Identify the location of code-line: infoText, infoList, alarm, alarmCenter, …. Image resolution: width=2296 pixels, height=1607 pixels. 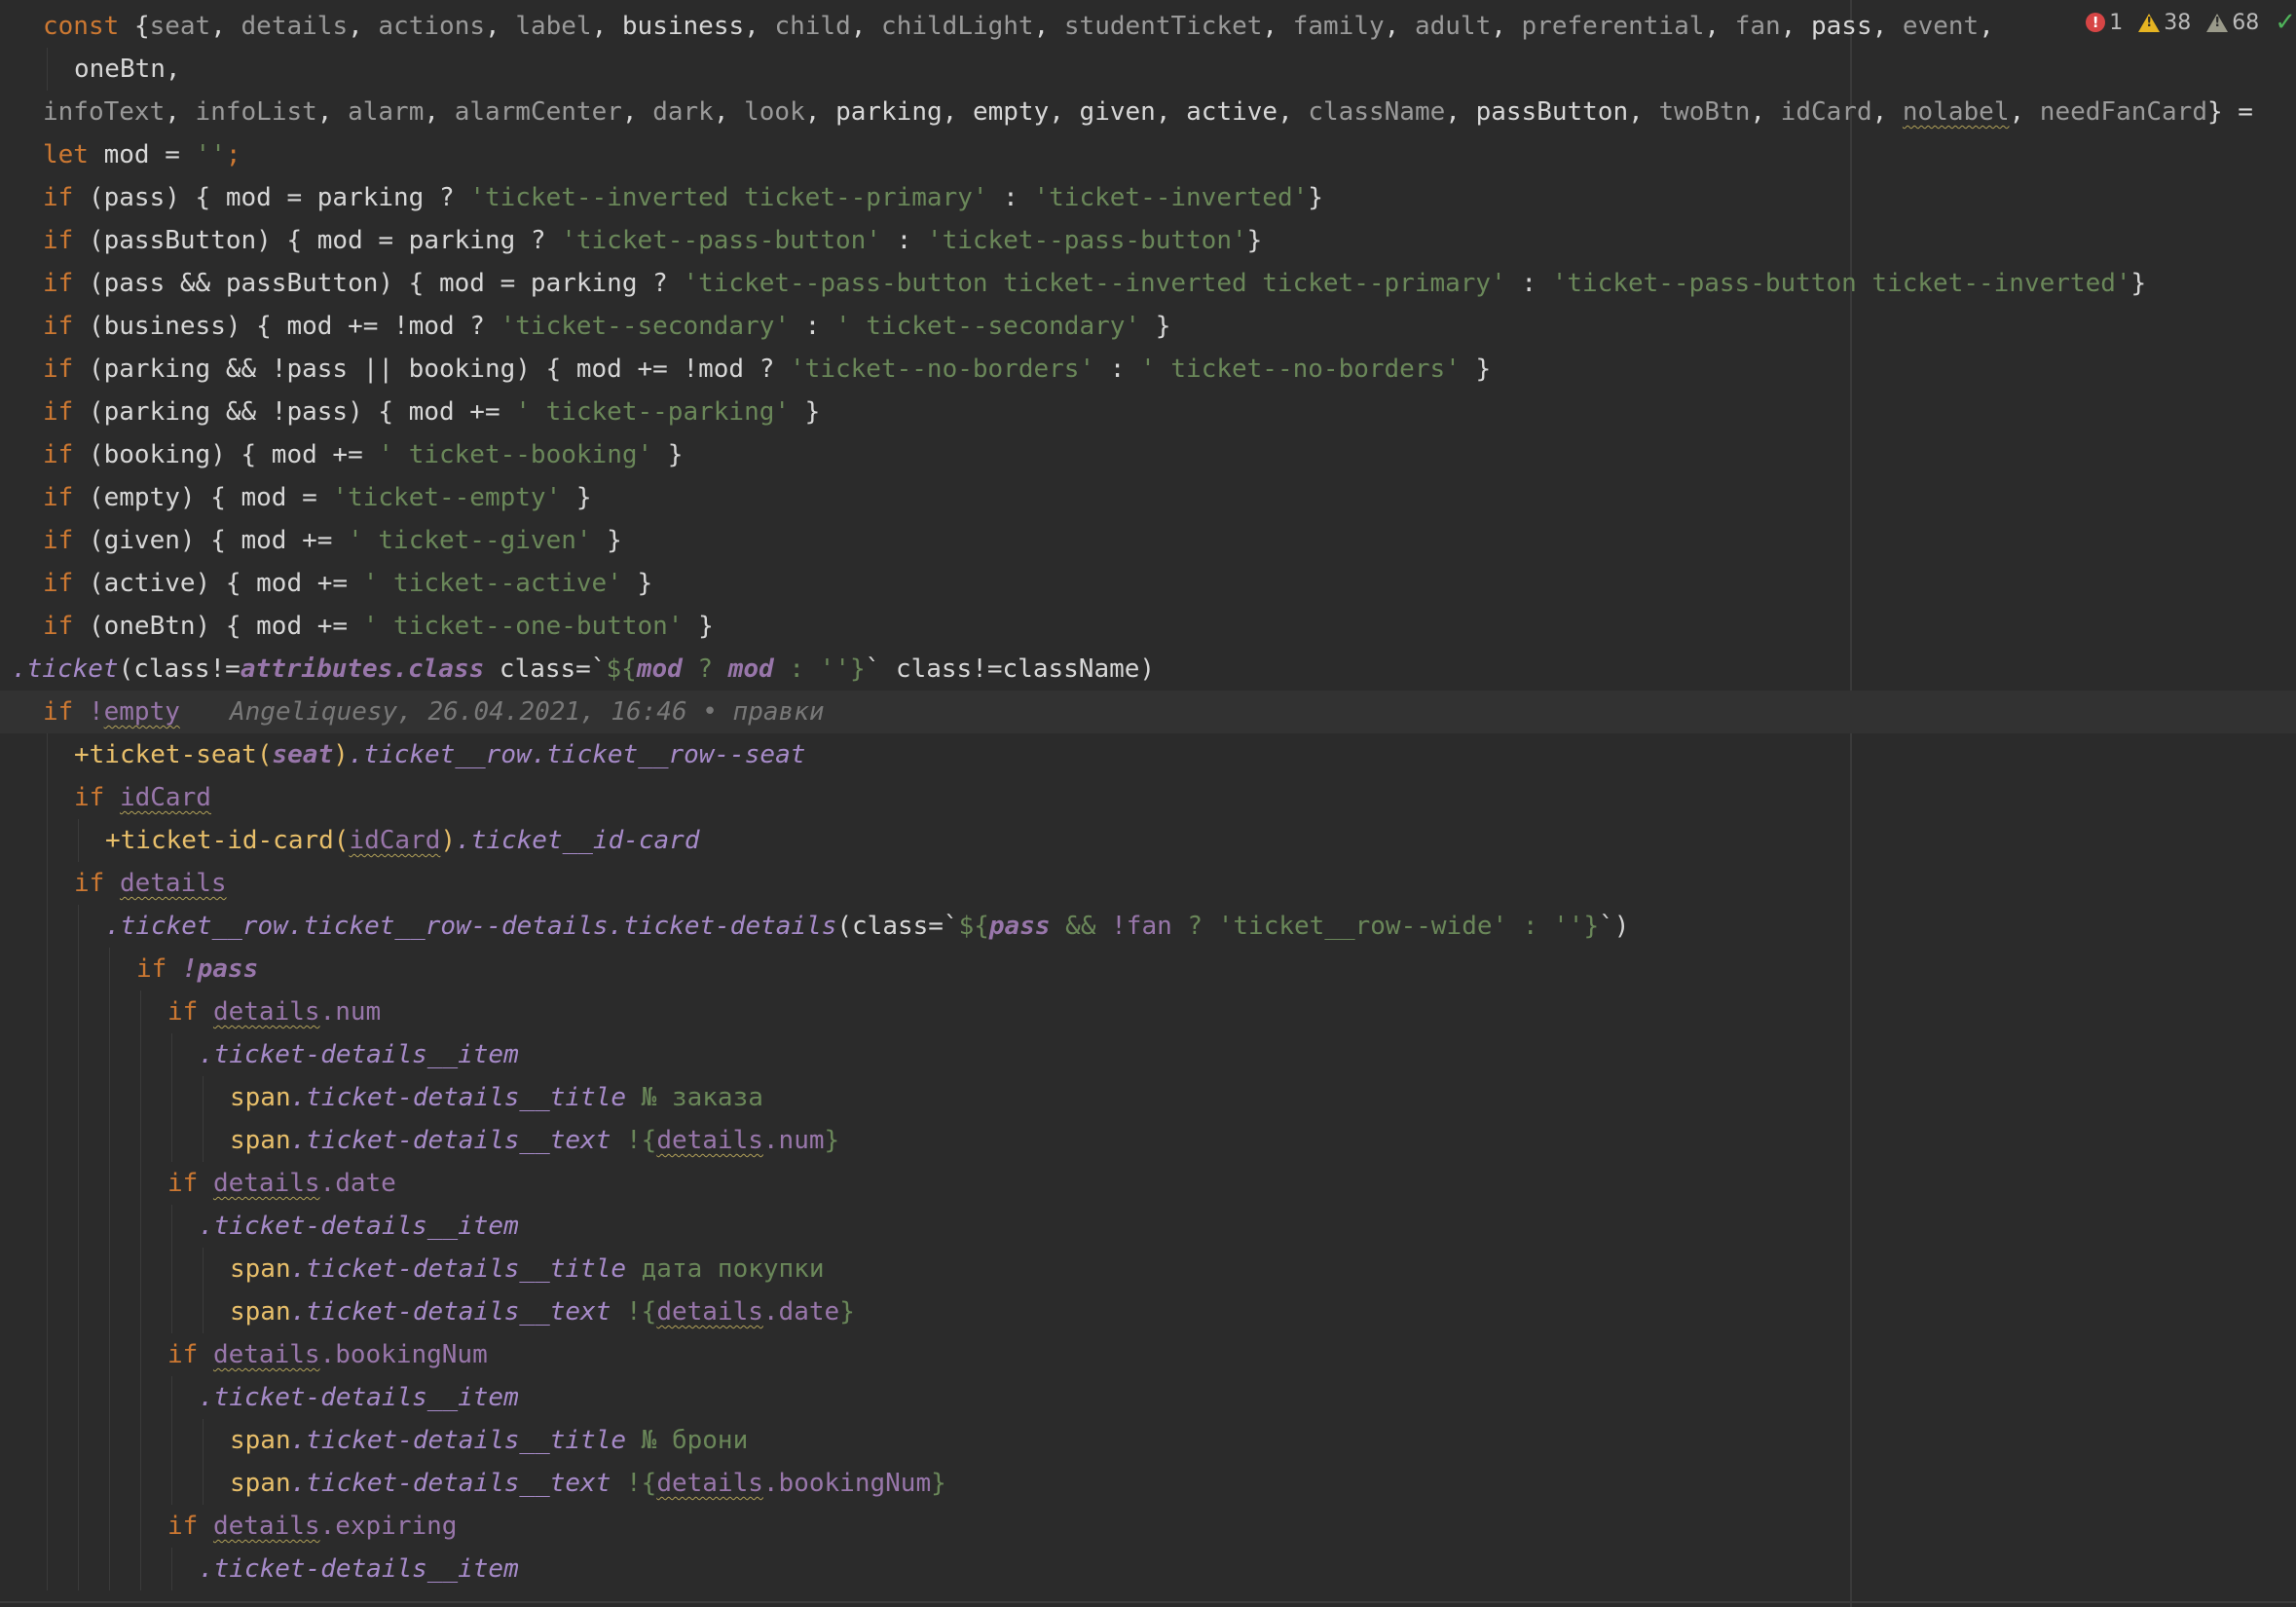
(1148, 112).